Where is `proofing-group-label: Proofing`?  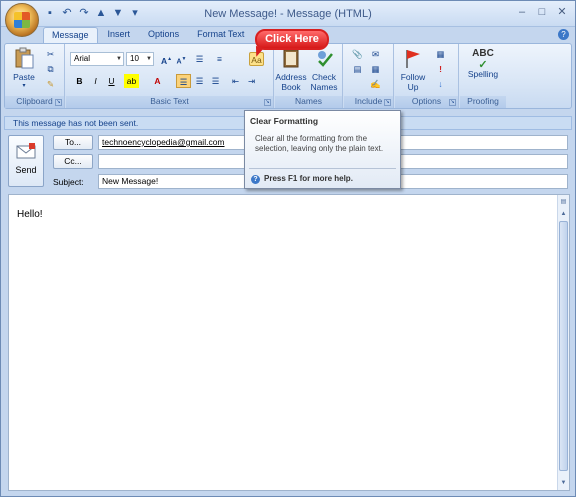
proofing-group-label: Proofing is located at coordinates (483, 102).